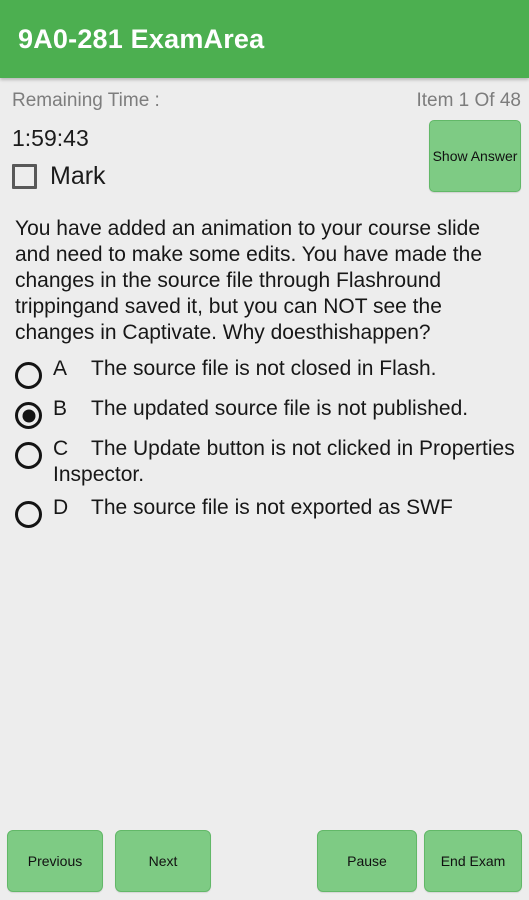 The image size is (529, 900). What do you see at coordinates (468, 100) in the screenshot?
I see `item-counter: Item 1 Of 48` at bounding box center [468, 100].